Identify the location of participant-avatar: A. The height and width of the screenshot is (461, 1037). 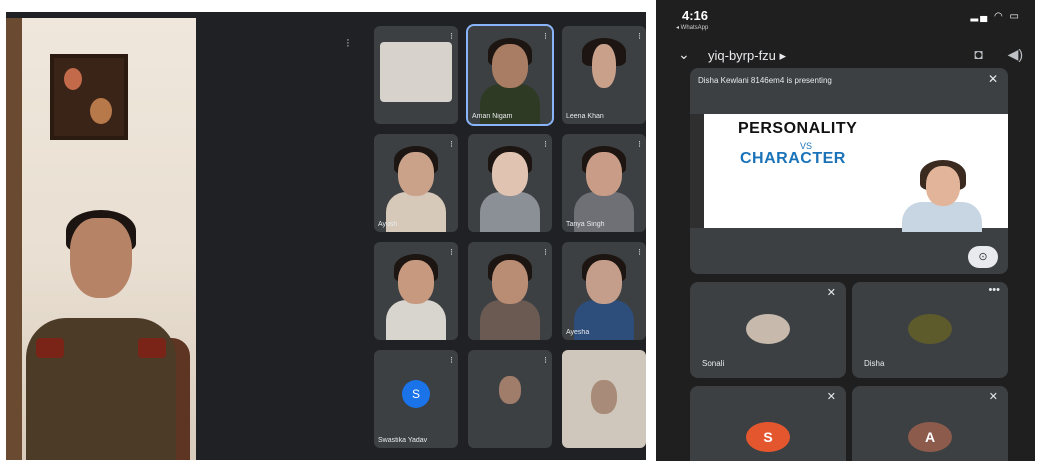
(930, 437).